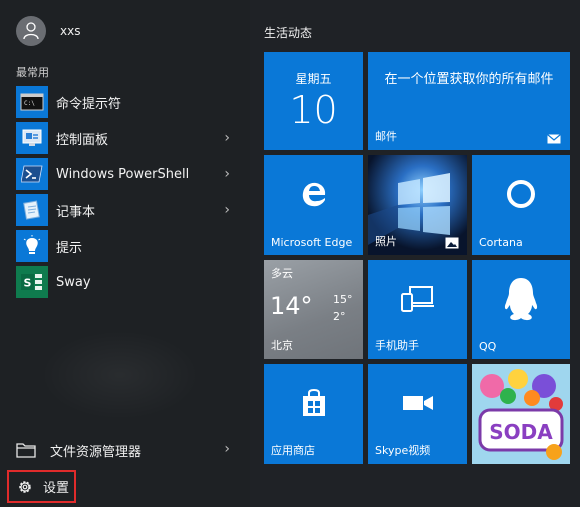  What do you see at coordinates (25, 486) in the screenshot?
I see `gear-icon` at bounding box center [25, 486].